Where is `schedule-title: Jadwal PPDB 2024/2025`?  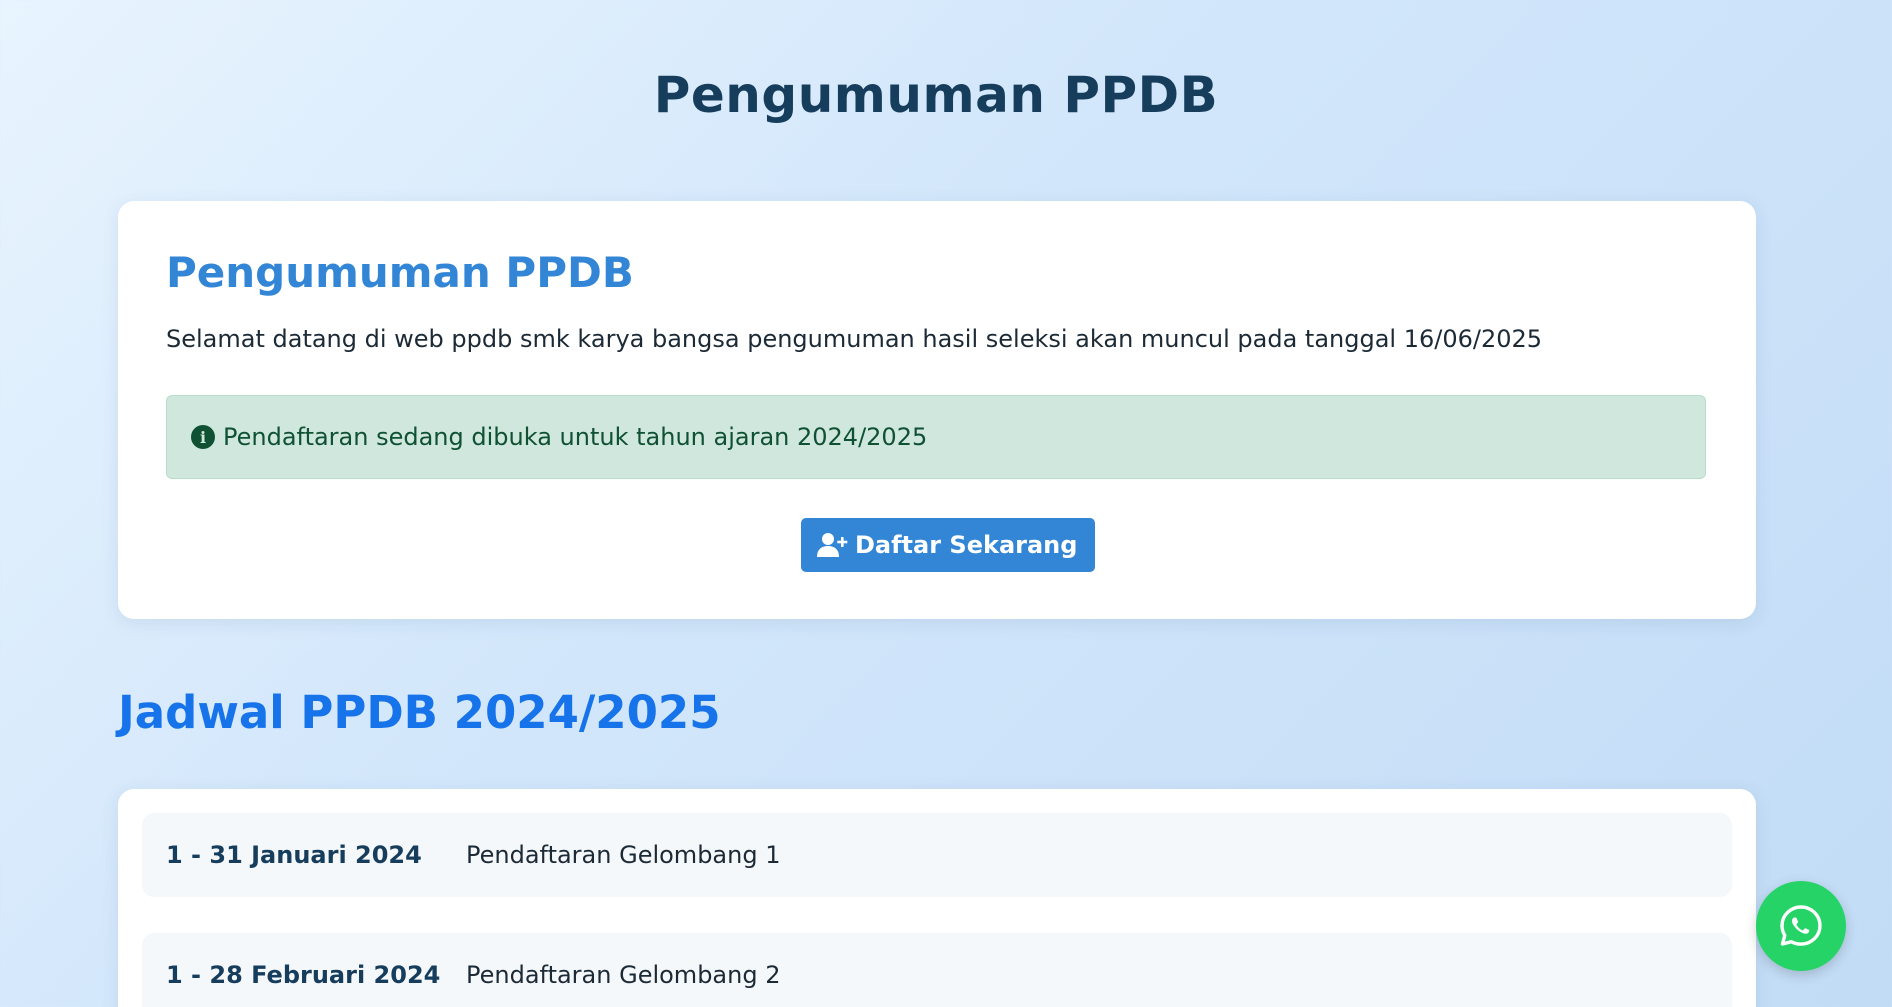
schedule-title: Jadwal PPDB 2024/2025 is located at coordinates (419, 712).